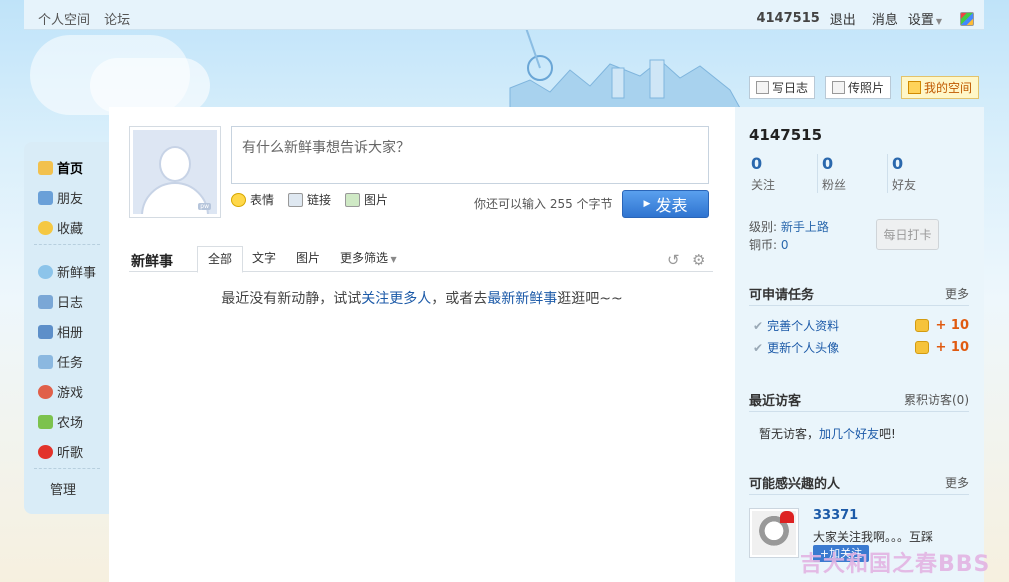 The height and width of the screenshot is (582, 1009). What do you see at coordinates (45, 167) in the screenshot?
I see `home-icon` at bounding box center [45, 167].